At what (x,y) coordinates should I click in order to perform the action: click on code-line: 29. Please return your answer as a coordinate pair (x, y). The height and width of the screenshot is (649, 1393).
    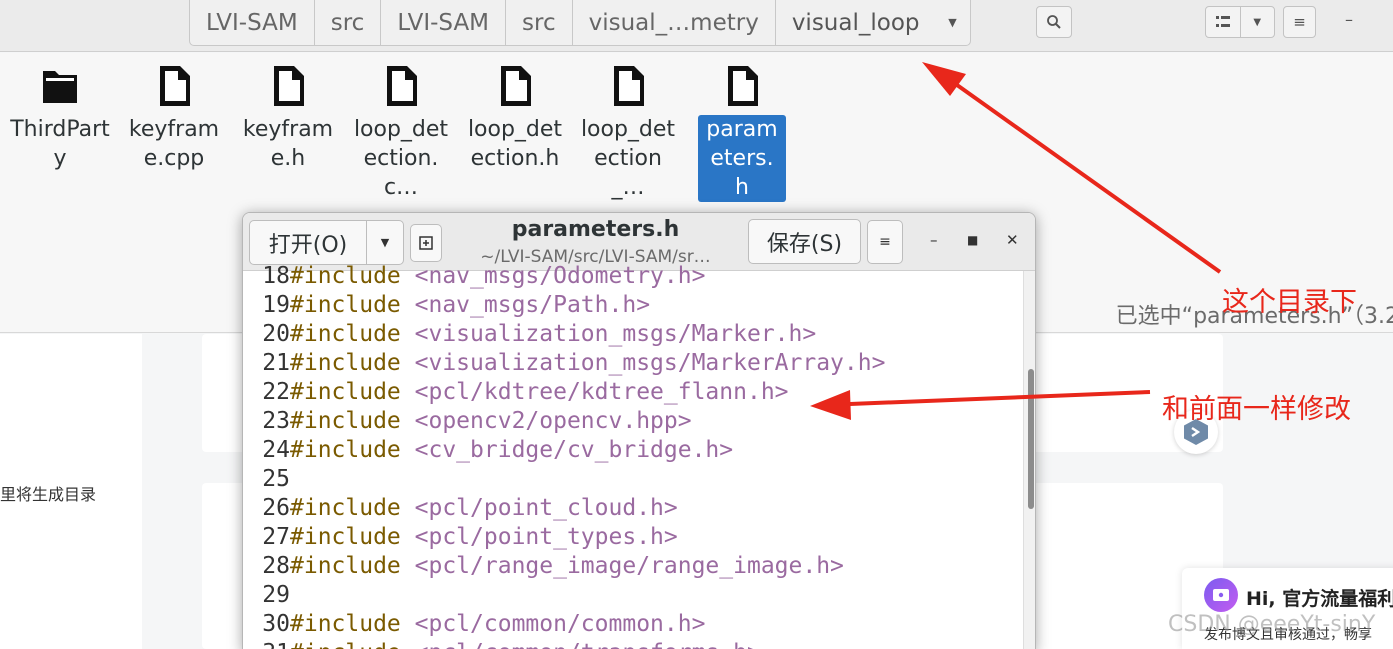
    Looking at the image, I should click on (266, 596).